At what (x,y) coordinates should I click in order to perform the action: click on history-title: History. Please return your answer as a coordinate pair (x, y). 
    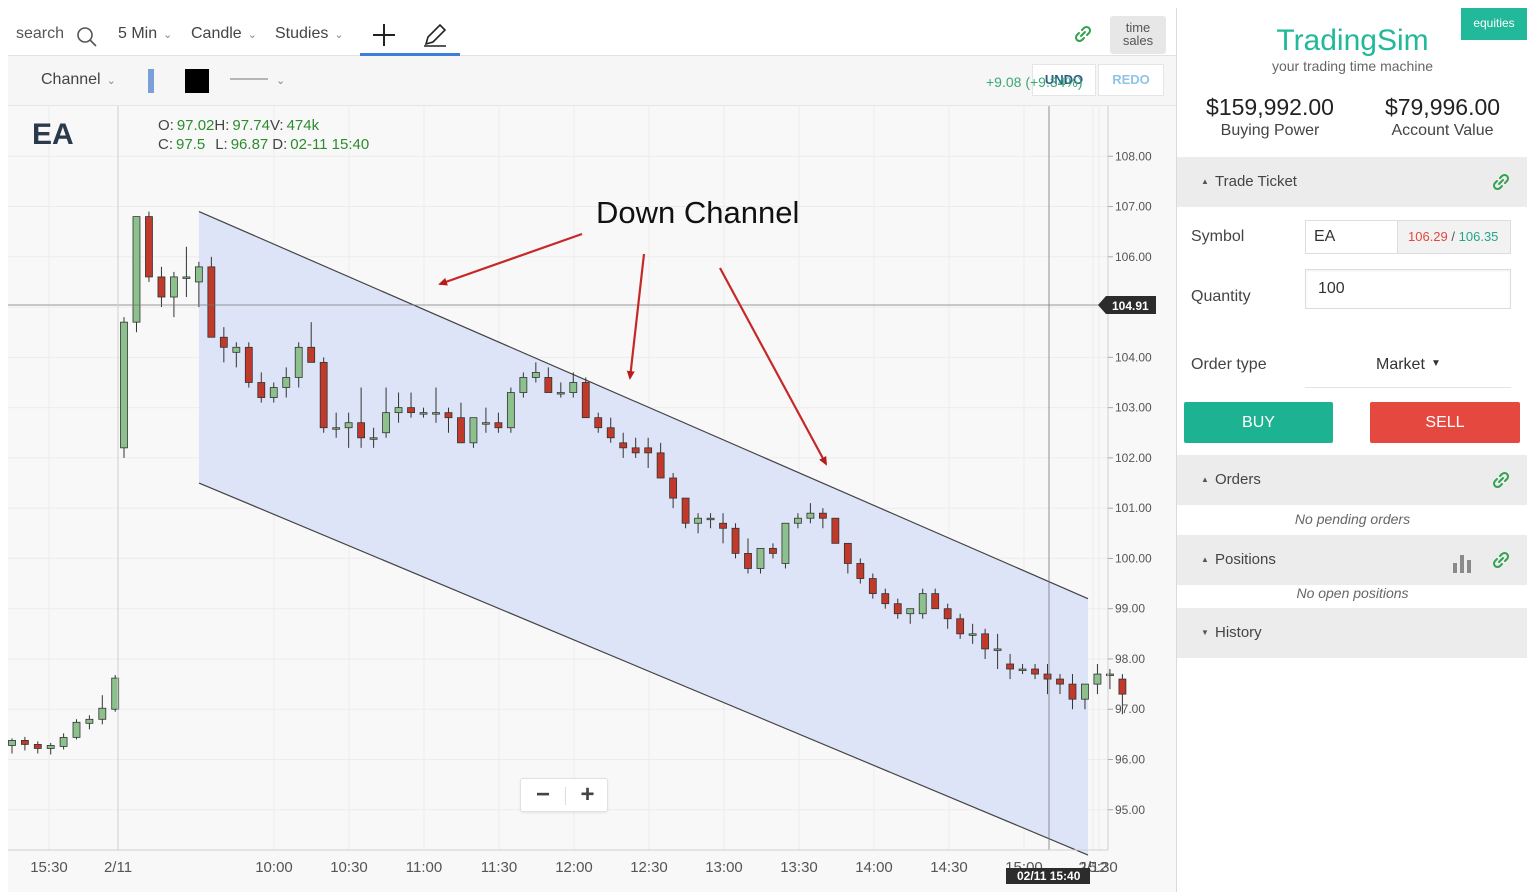
    Looking at the image, I should click on (1238, 632).